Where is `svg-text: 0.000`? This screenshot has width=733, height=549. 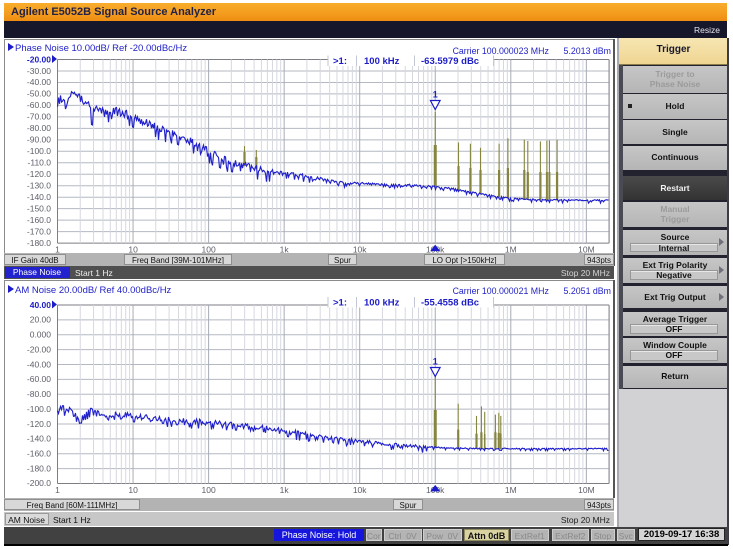
svg-text: 0.000 is located at coordinates (41, 335).